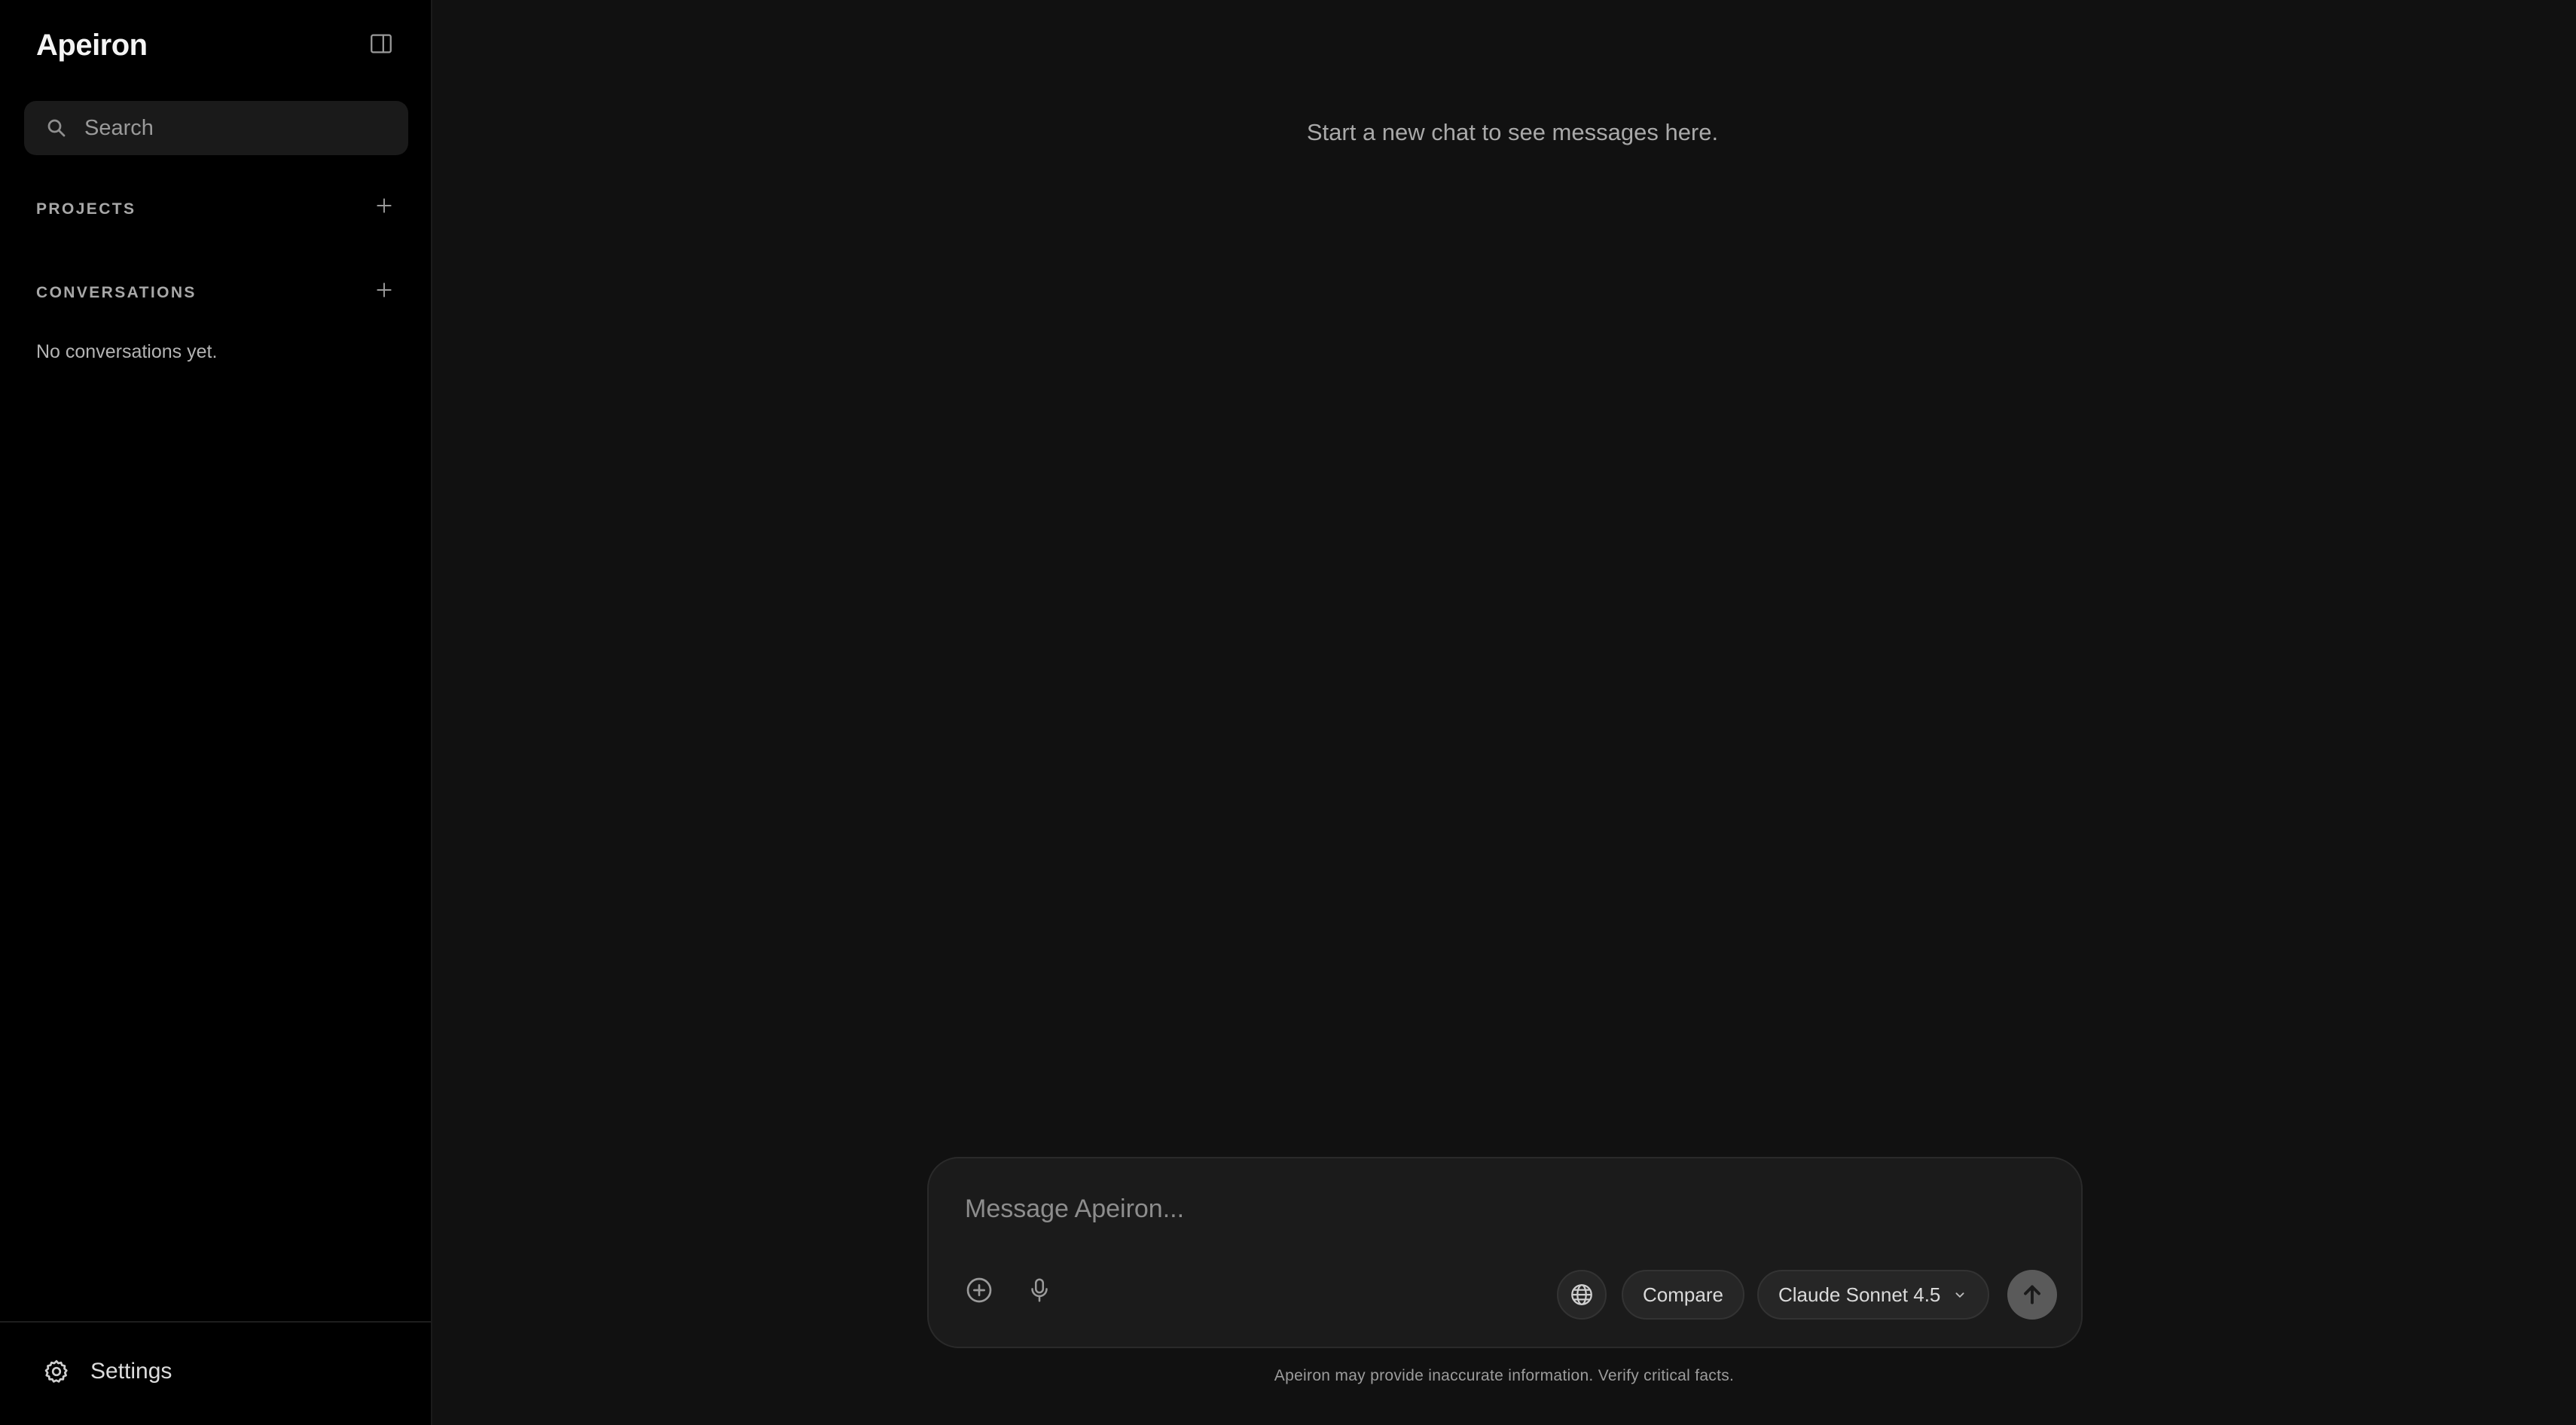 This screenshot has width=2576, height=1425. I want to click on settings-label: Settings, so click(131, 1372).